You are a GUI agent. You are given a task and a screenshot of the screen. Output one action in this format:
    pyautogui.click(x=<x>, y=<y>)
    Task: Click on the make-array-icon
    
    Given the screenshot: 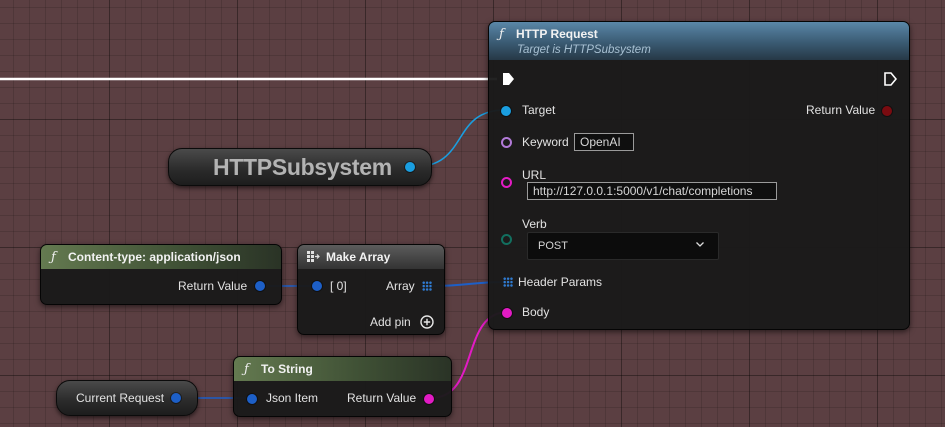 What is the action you would take?
    pyautogui.click(x=313, y=256)
    